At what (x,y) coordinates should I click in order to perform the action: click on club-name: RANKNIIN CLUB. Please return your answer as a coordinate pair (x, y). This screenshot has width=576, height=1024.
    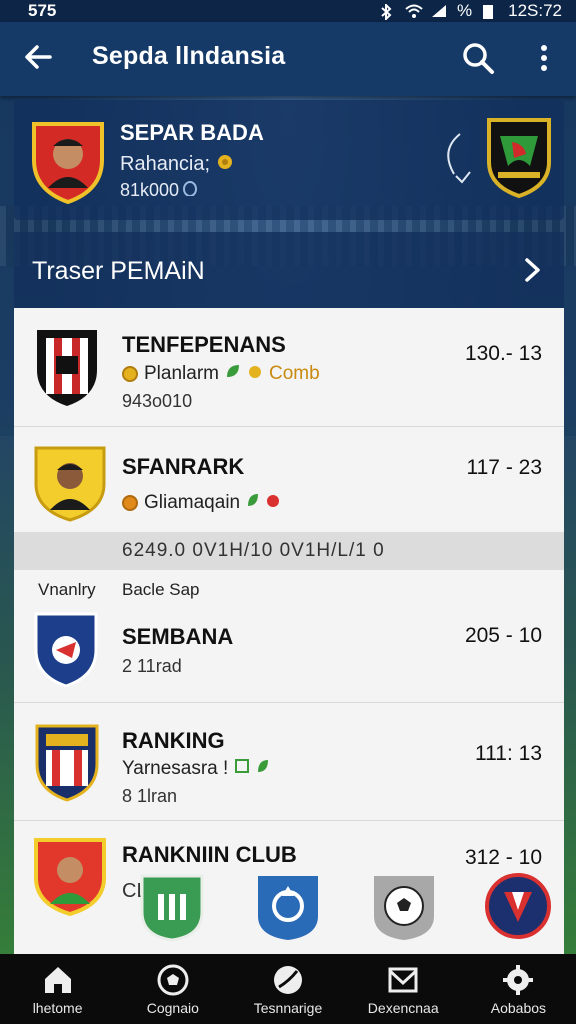
    Looking at the image, I should click on (209, 854).